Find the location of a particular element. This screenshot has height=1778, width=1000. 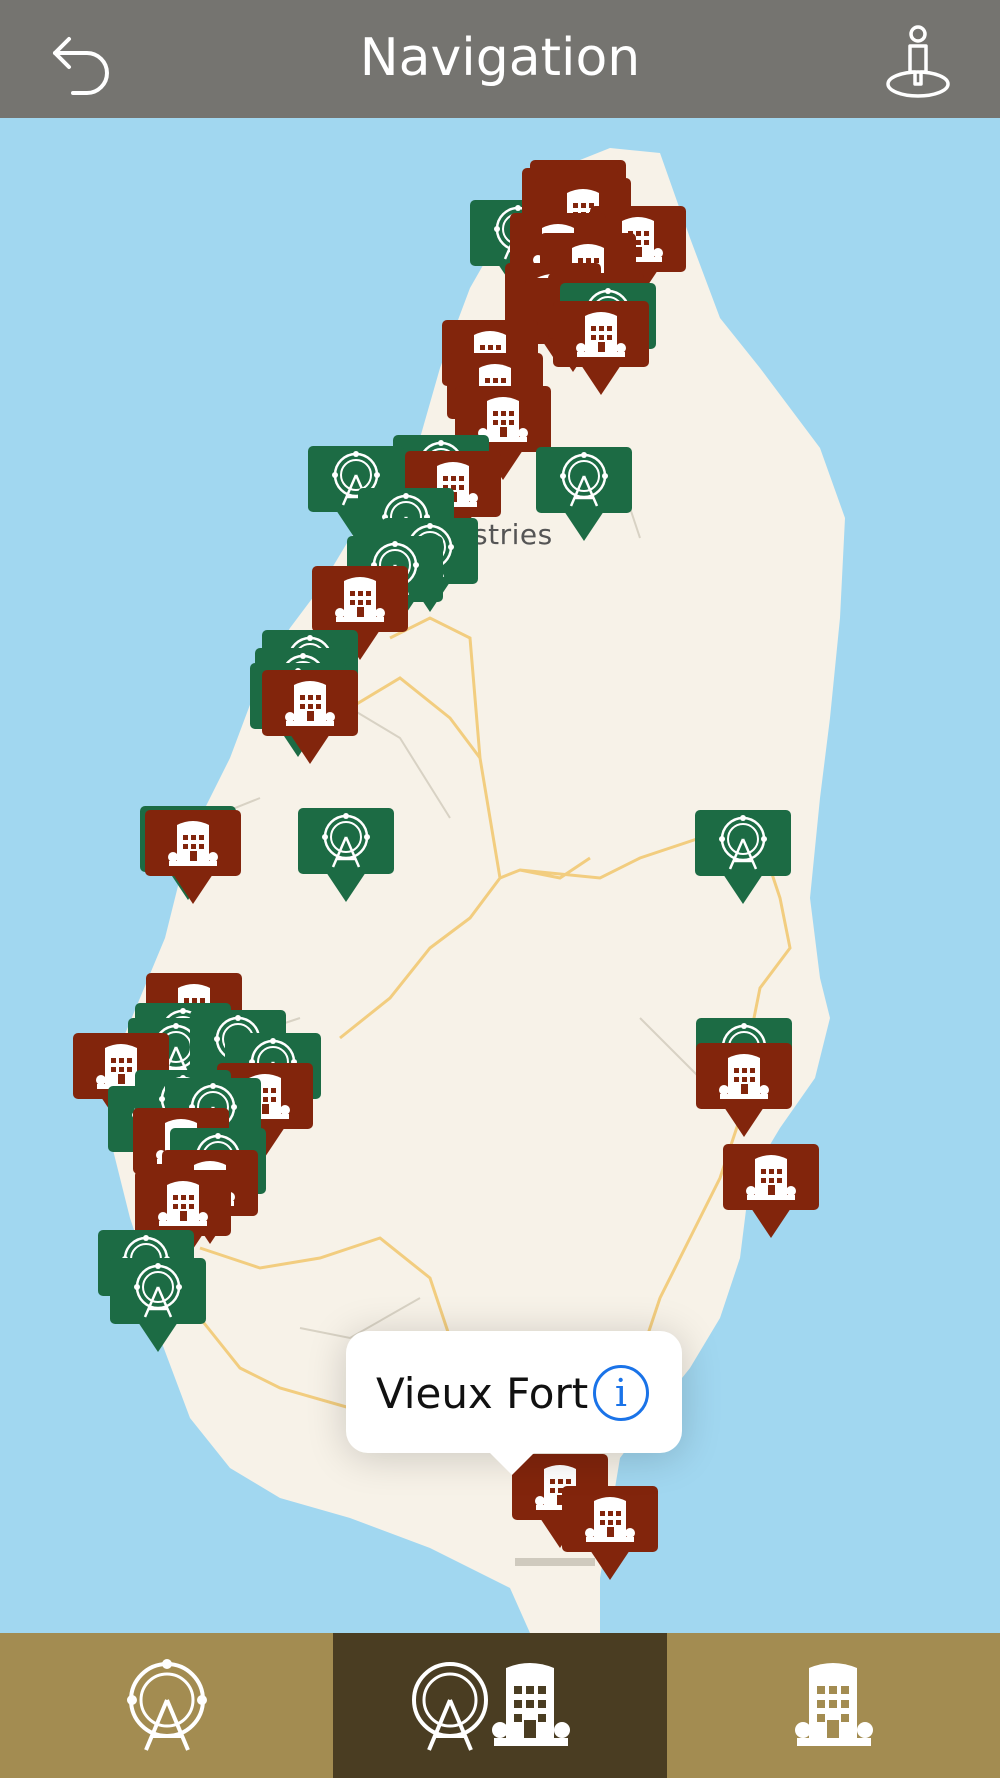

tab-all is located at coordinates (500, 1705).